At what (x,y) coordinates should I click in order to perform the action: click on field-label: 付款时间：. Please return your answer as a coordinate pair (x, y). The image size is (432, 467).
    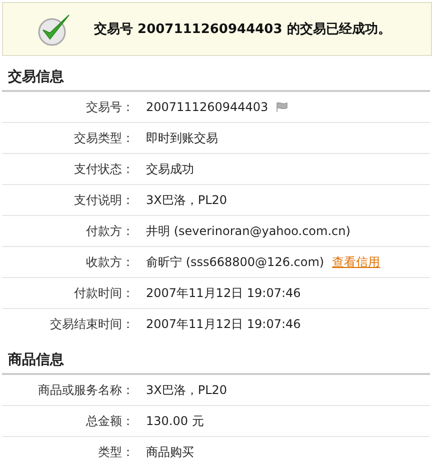
    Looking at the image, I should click on (103, 293).